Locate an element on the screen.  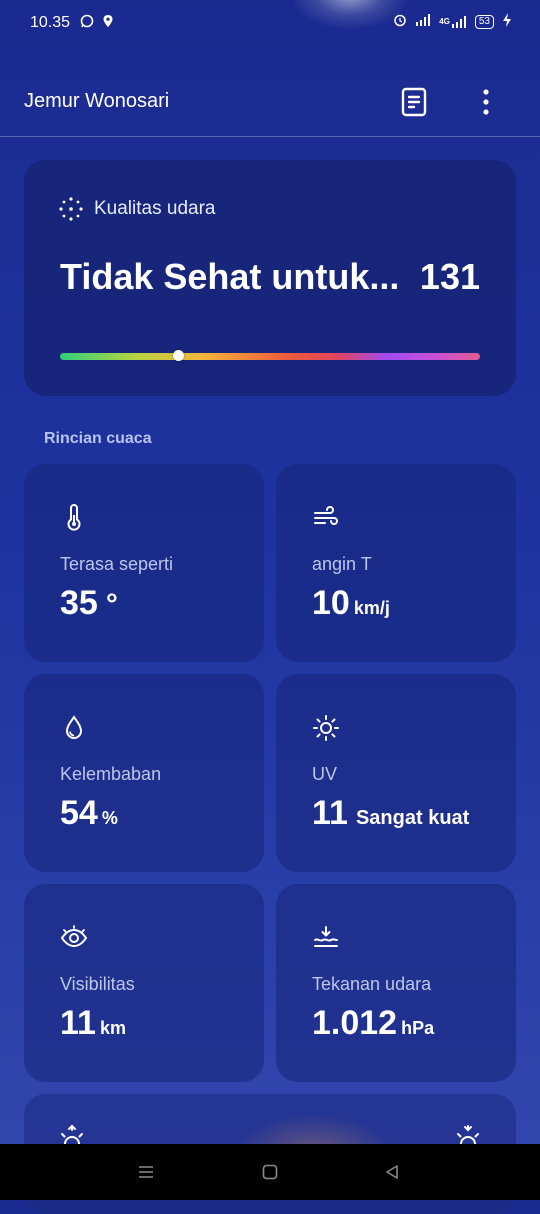
tile-value: 10 is located at coordinates (331, 603).